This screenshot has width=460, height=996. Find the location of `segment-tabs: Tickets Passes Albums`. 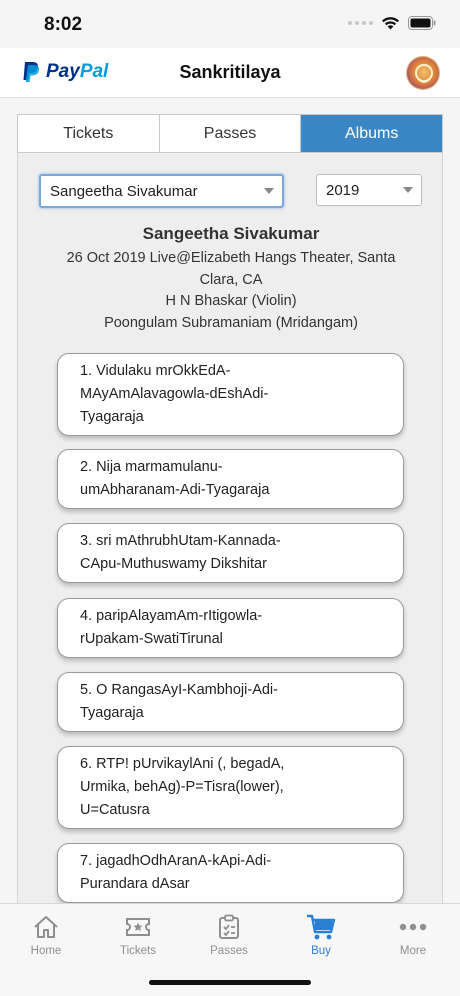

segment-tabs: Tickets Passes Albums is located at coordinates (230, 133).